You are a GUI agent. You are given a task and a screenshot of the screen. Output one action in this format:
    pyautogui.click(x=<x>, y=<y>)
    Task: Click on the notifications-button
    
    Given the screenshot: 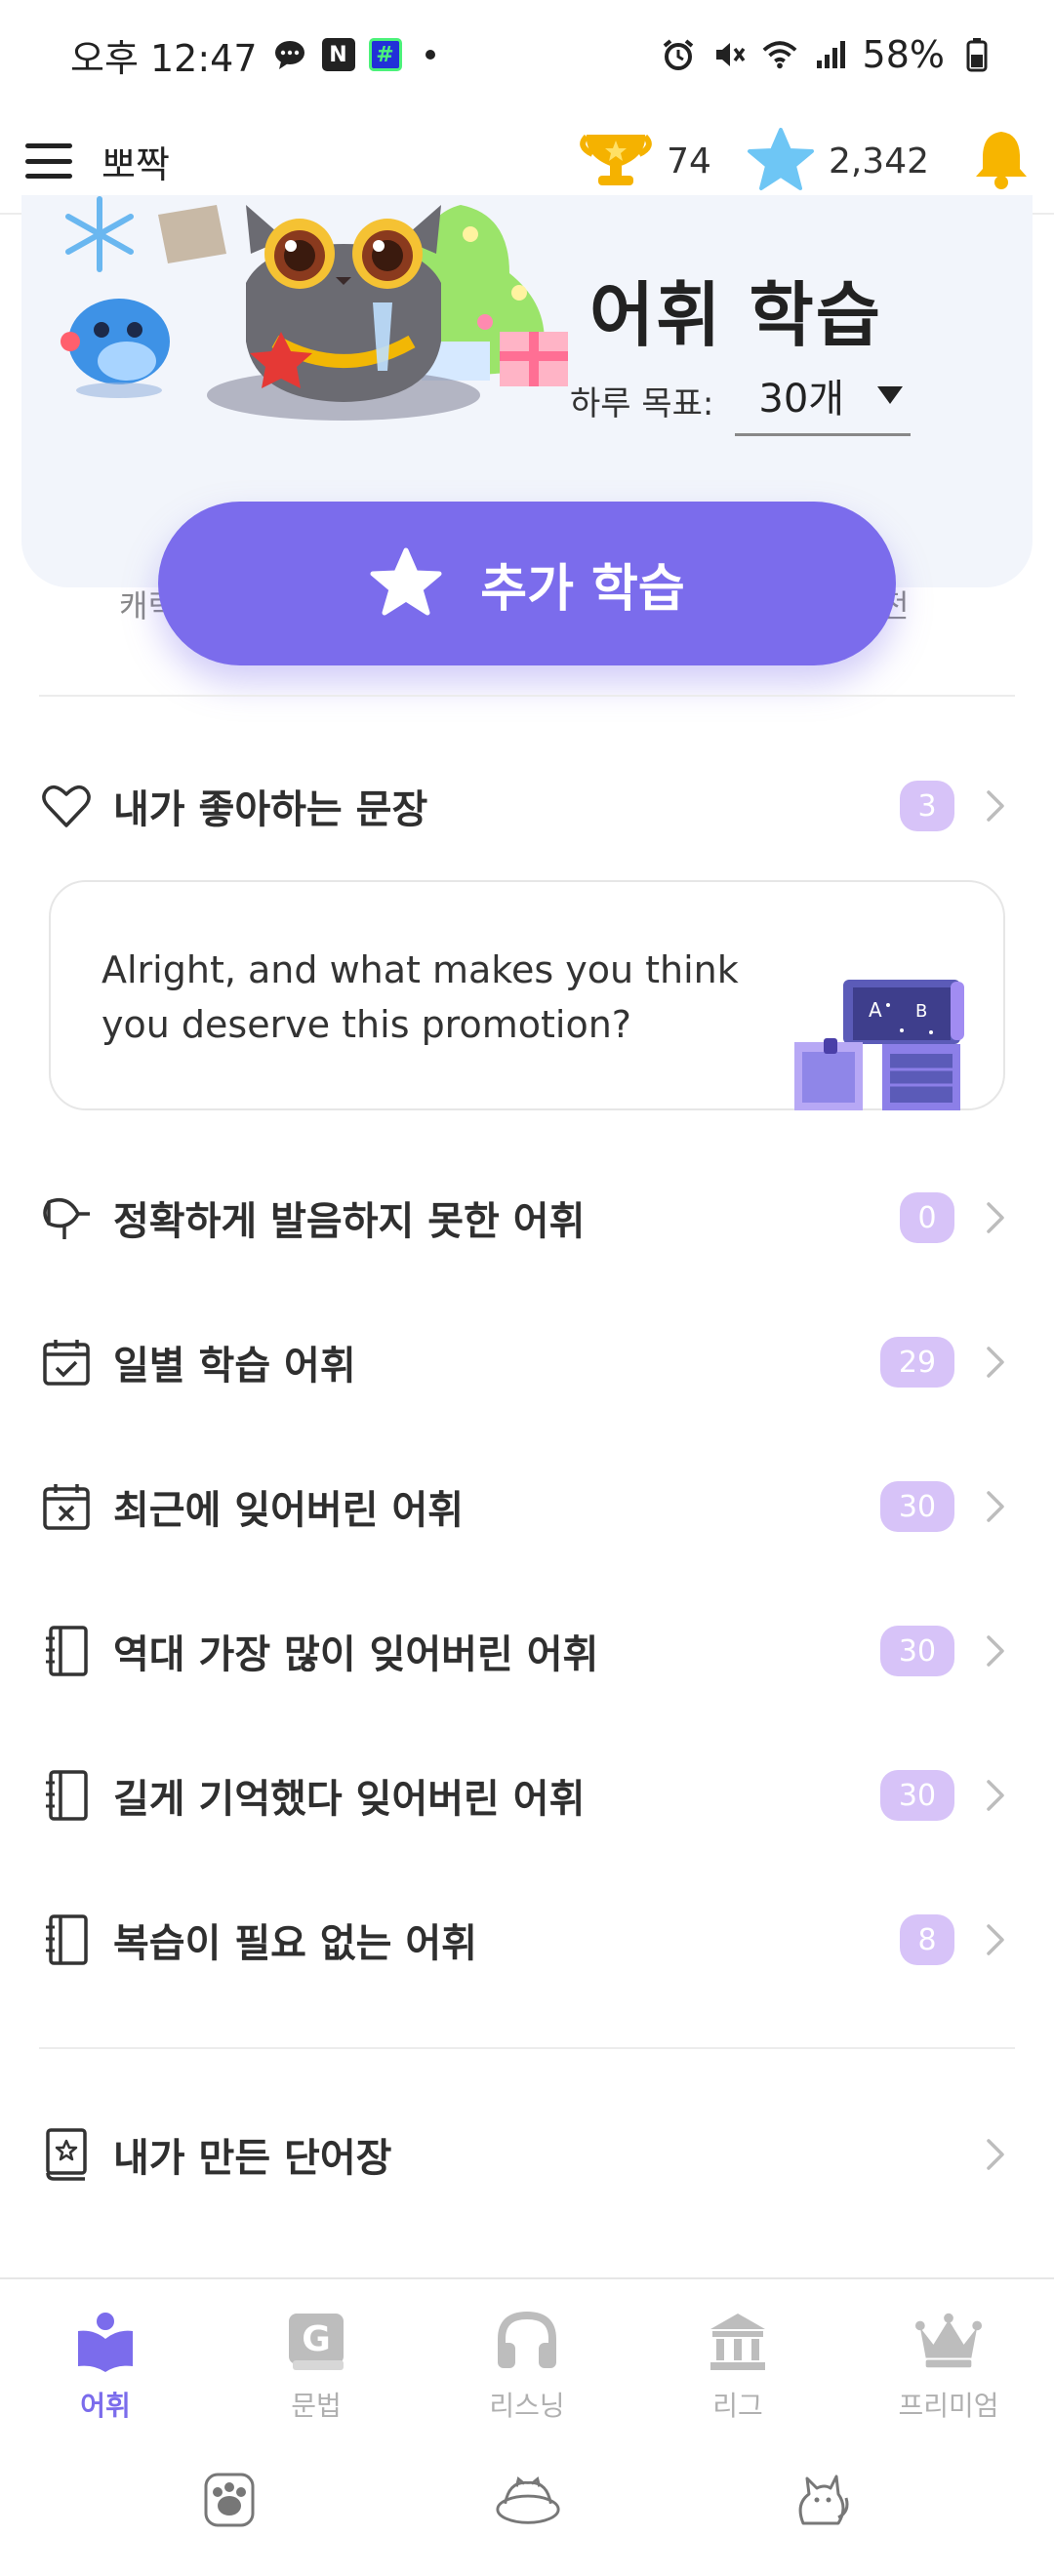 What is the action you would take?
    pyautogui.click(x=1002, y=161)
    